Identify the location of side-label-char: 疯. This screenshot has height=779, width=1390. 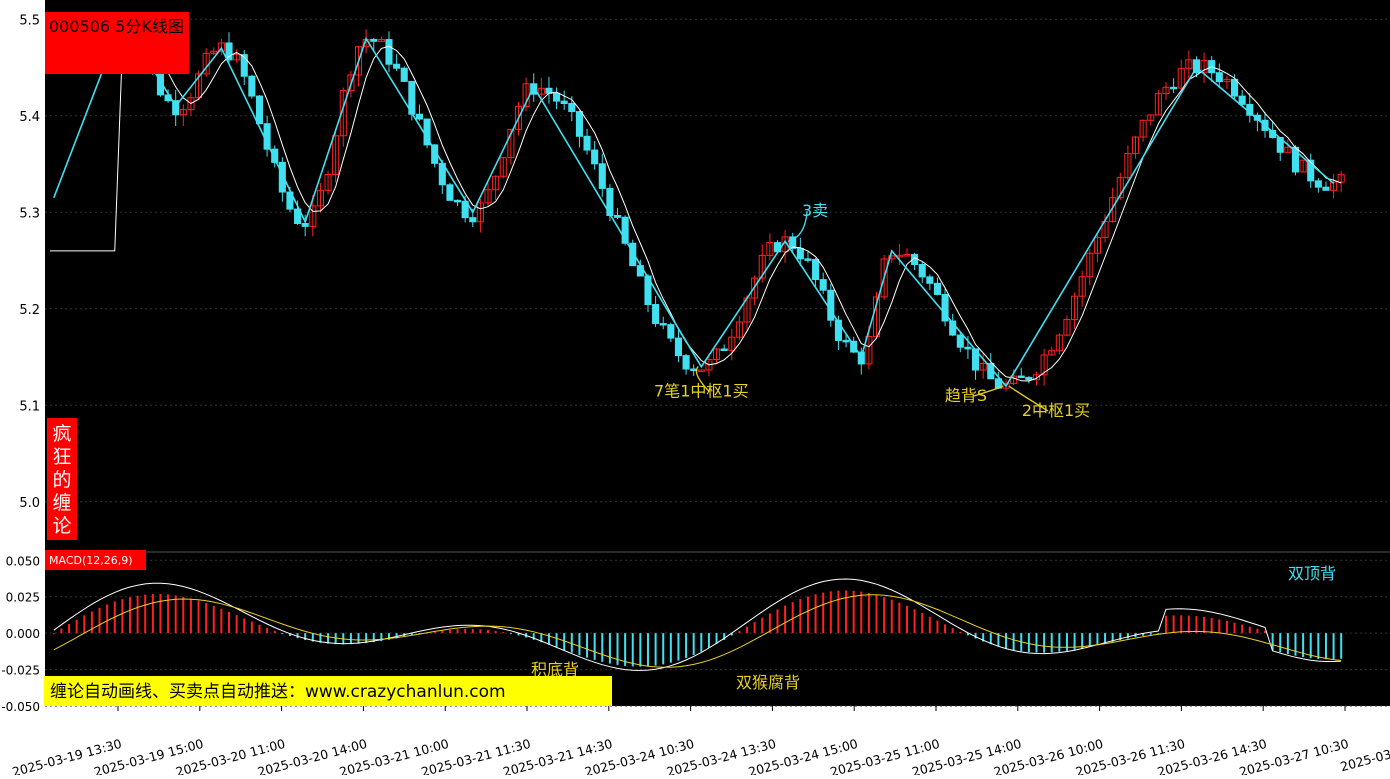
(61, 434).